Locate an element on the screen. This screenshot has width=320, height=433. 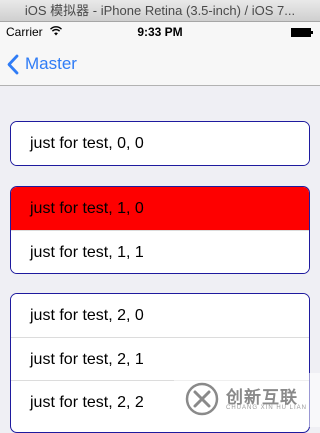
watermark-subtitle: CHUANG XIN HU LIAN is located at coordinates (267, 408).